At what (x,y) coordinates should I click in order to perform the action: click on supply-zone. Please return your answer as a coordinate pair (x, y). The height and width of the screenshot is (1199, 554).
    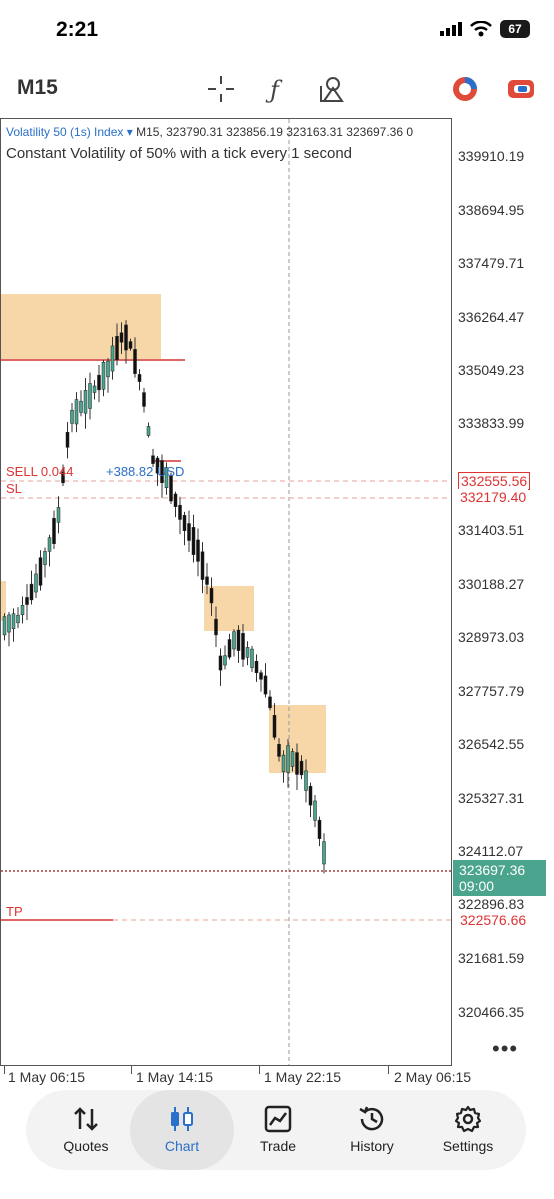
    Looking at the image, I should click on (81, 326).